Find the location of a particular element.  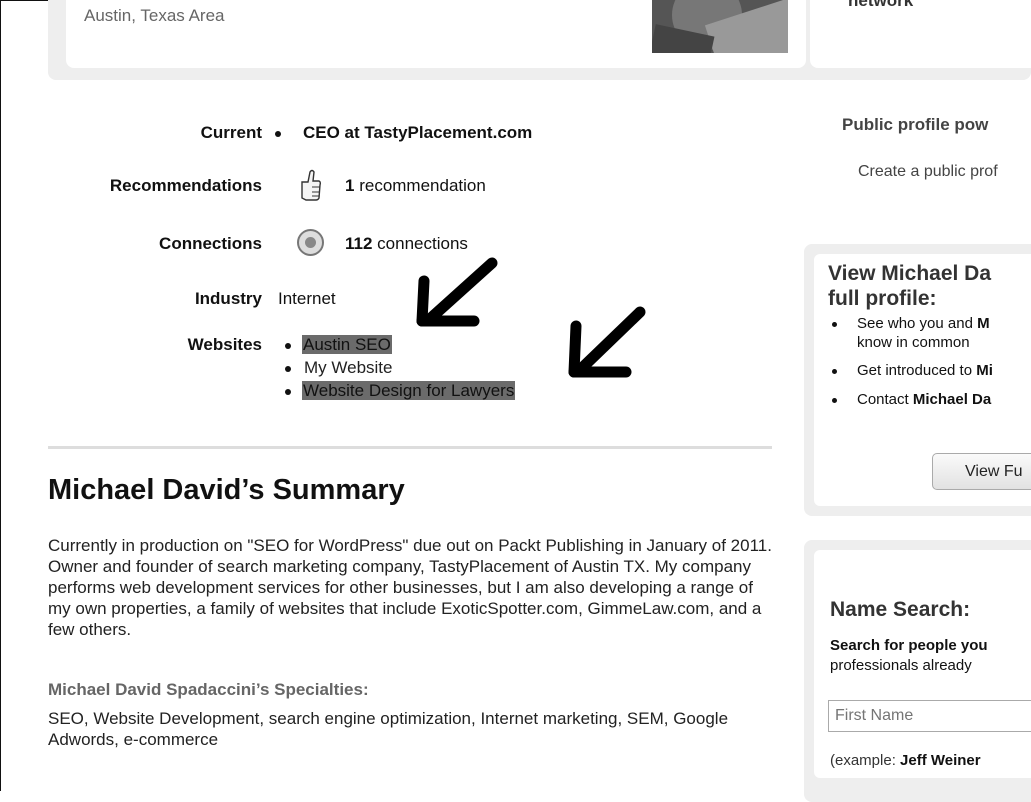

public-profile-text: Create a public prof is located at coordinates (928, 171).